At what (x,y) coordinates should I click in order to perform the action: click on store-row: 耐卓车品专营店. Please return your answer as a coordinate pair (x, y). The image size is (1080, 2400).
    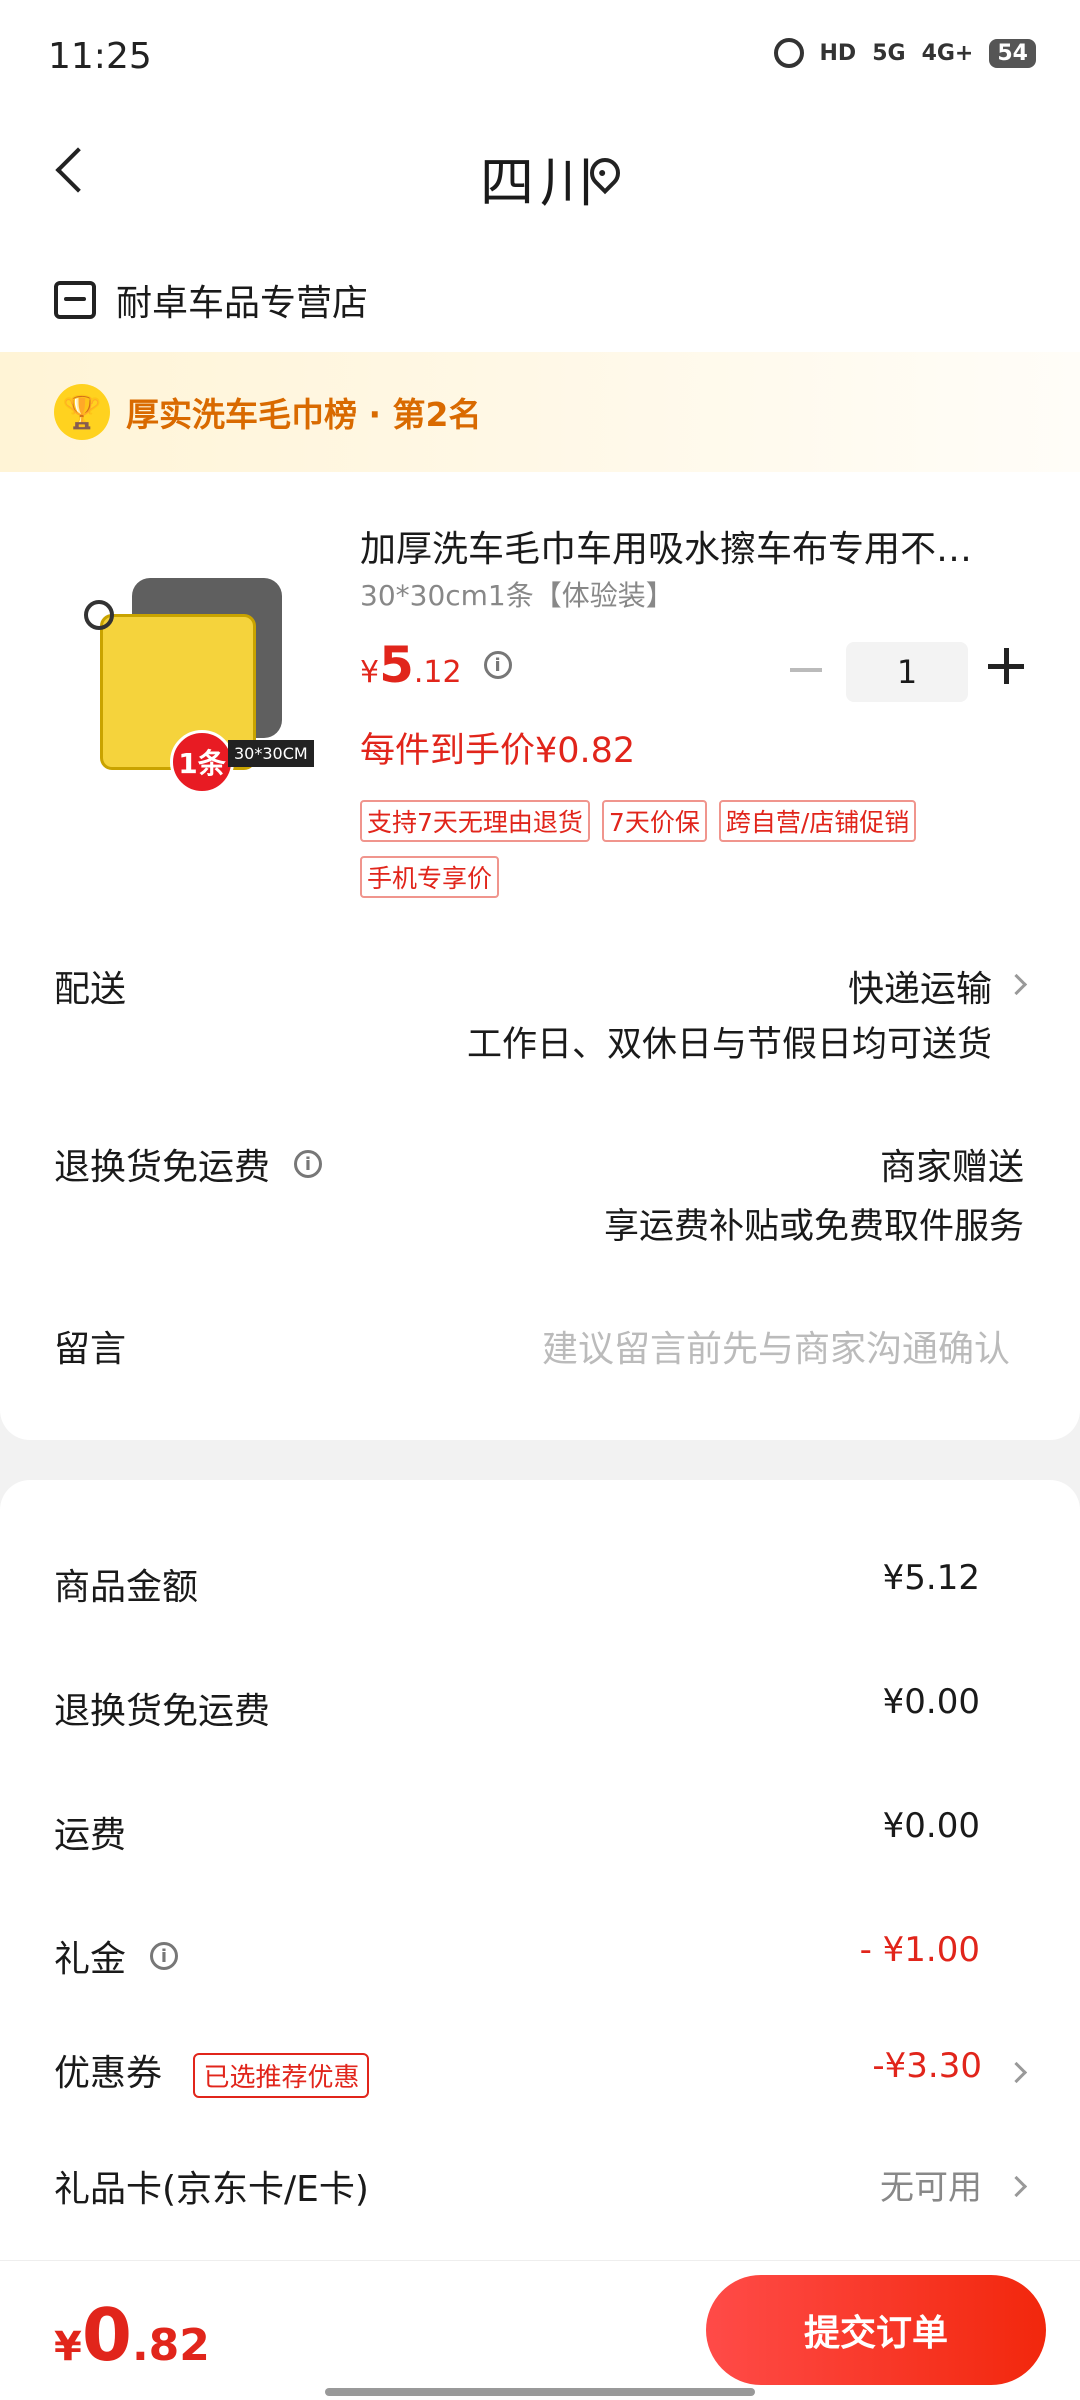
    Looking at the image, I should click on (211, 300).